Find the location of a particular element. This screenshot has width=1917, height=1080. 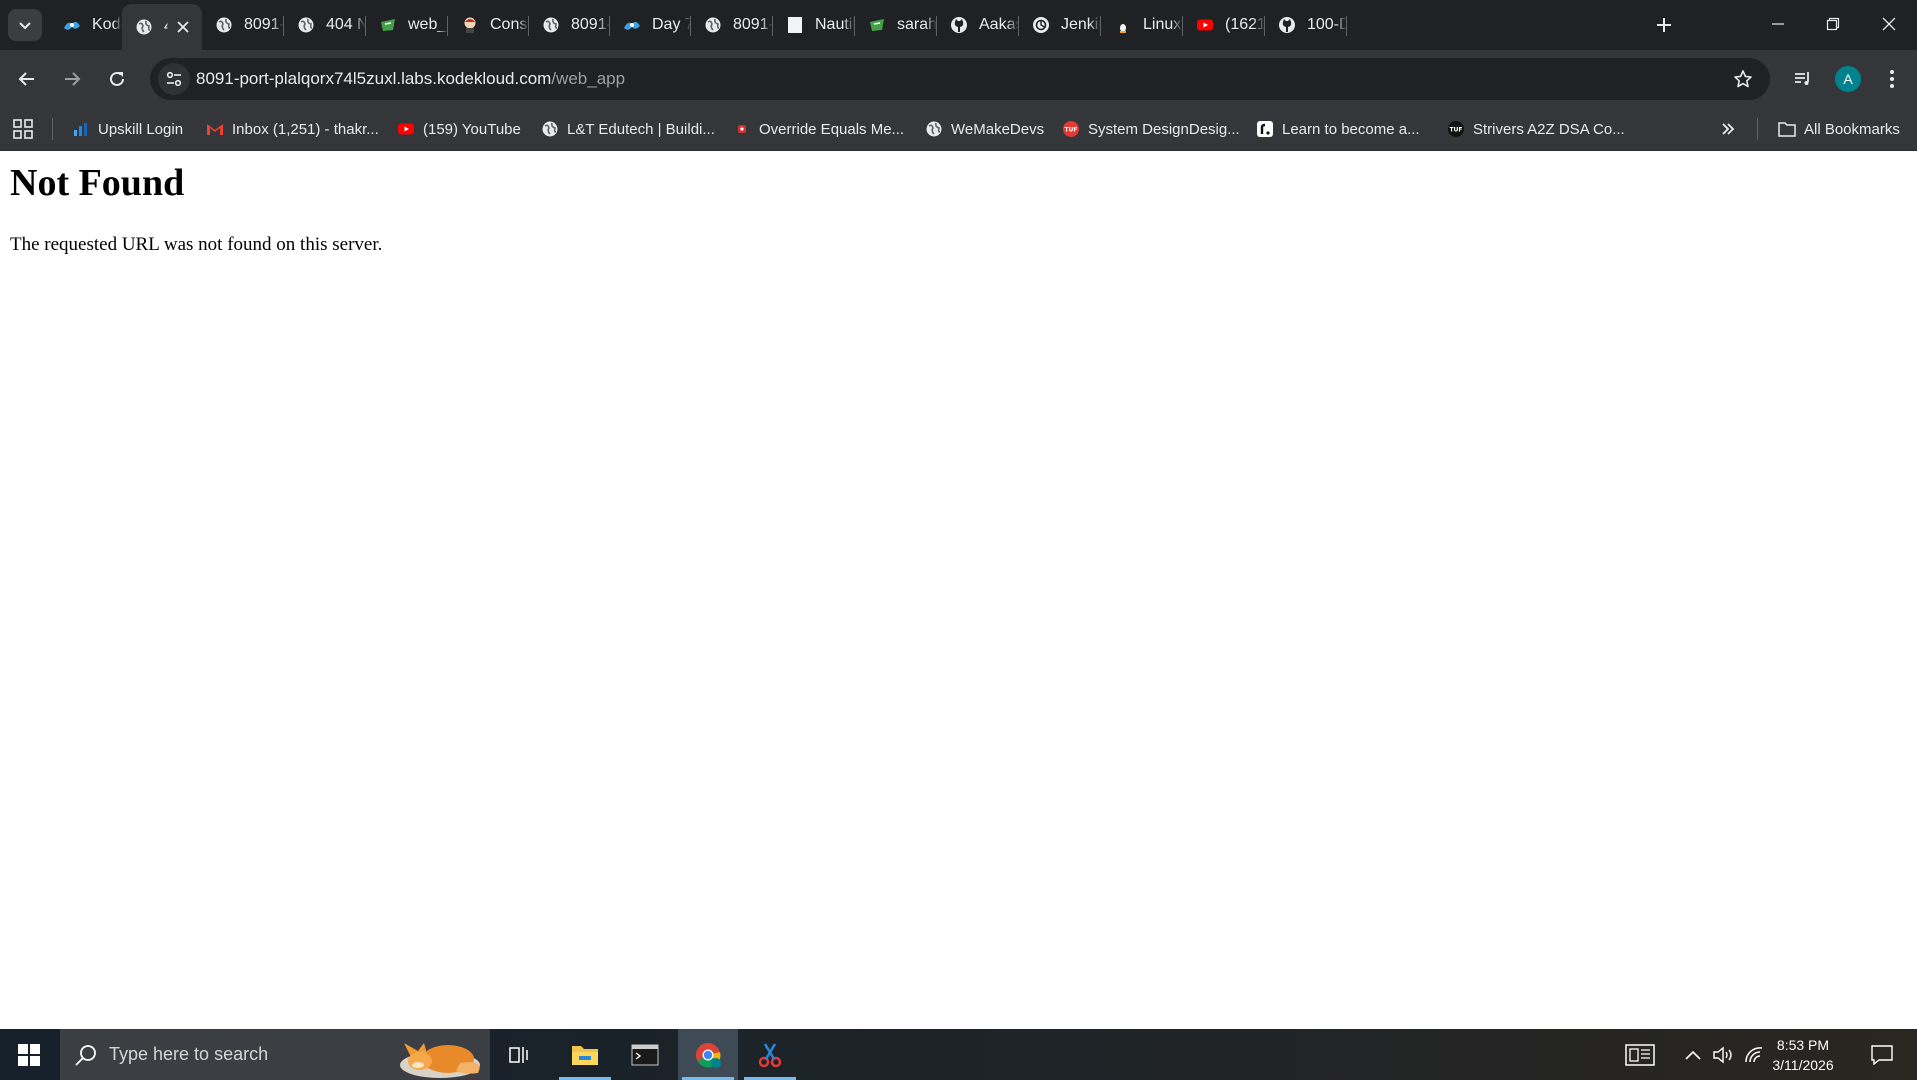

volume-button is located at coordinates (1724, 1054).